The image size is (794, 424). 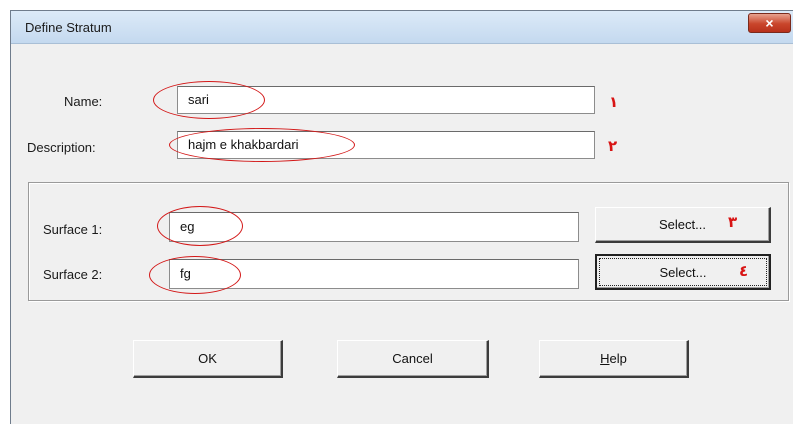 I want to click on ok-button: OK, so click(x=208, y=359).